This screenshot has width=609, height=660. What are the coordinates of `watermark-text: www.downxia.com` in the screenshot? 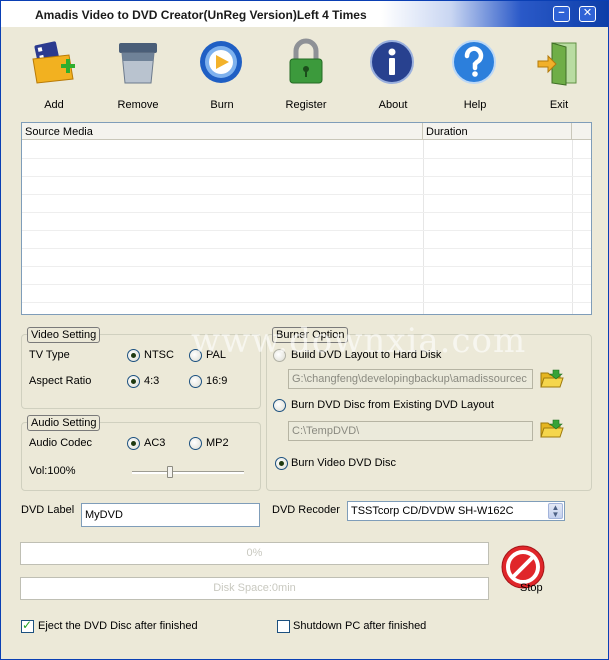 It's located at (359, 341).